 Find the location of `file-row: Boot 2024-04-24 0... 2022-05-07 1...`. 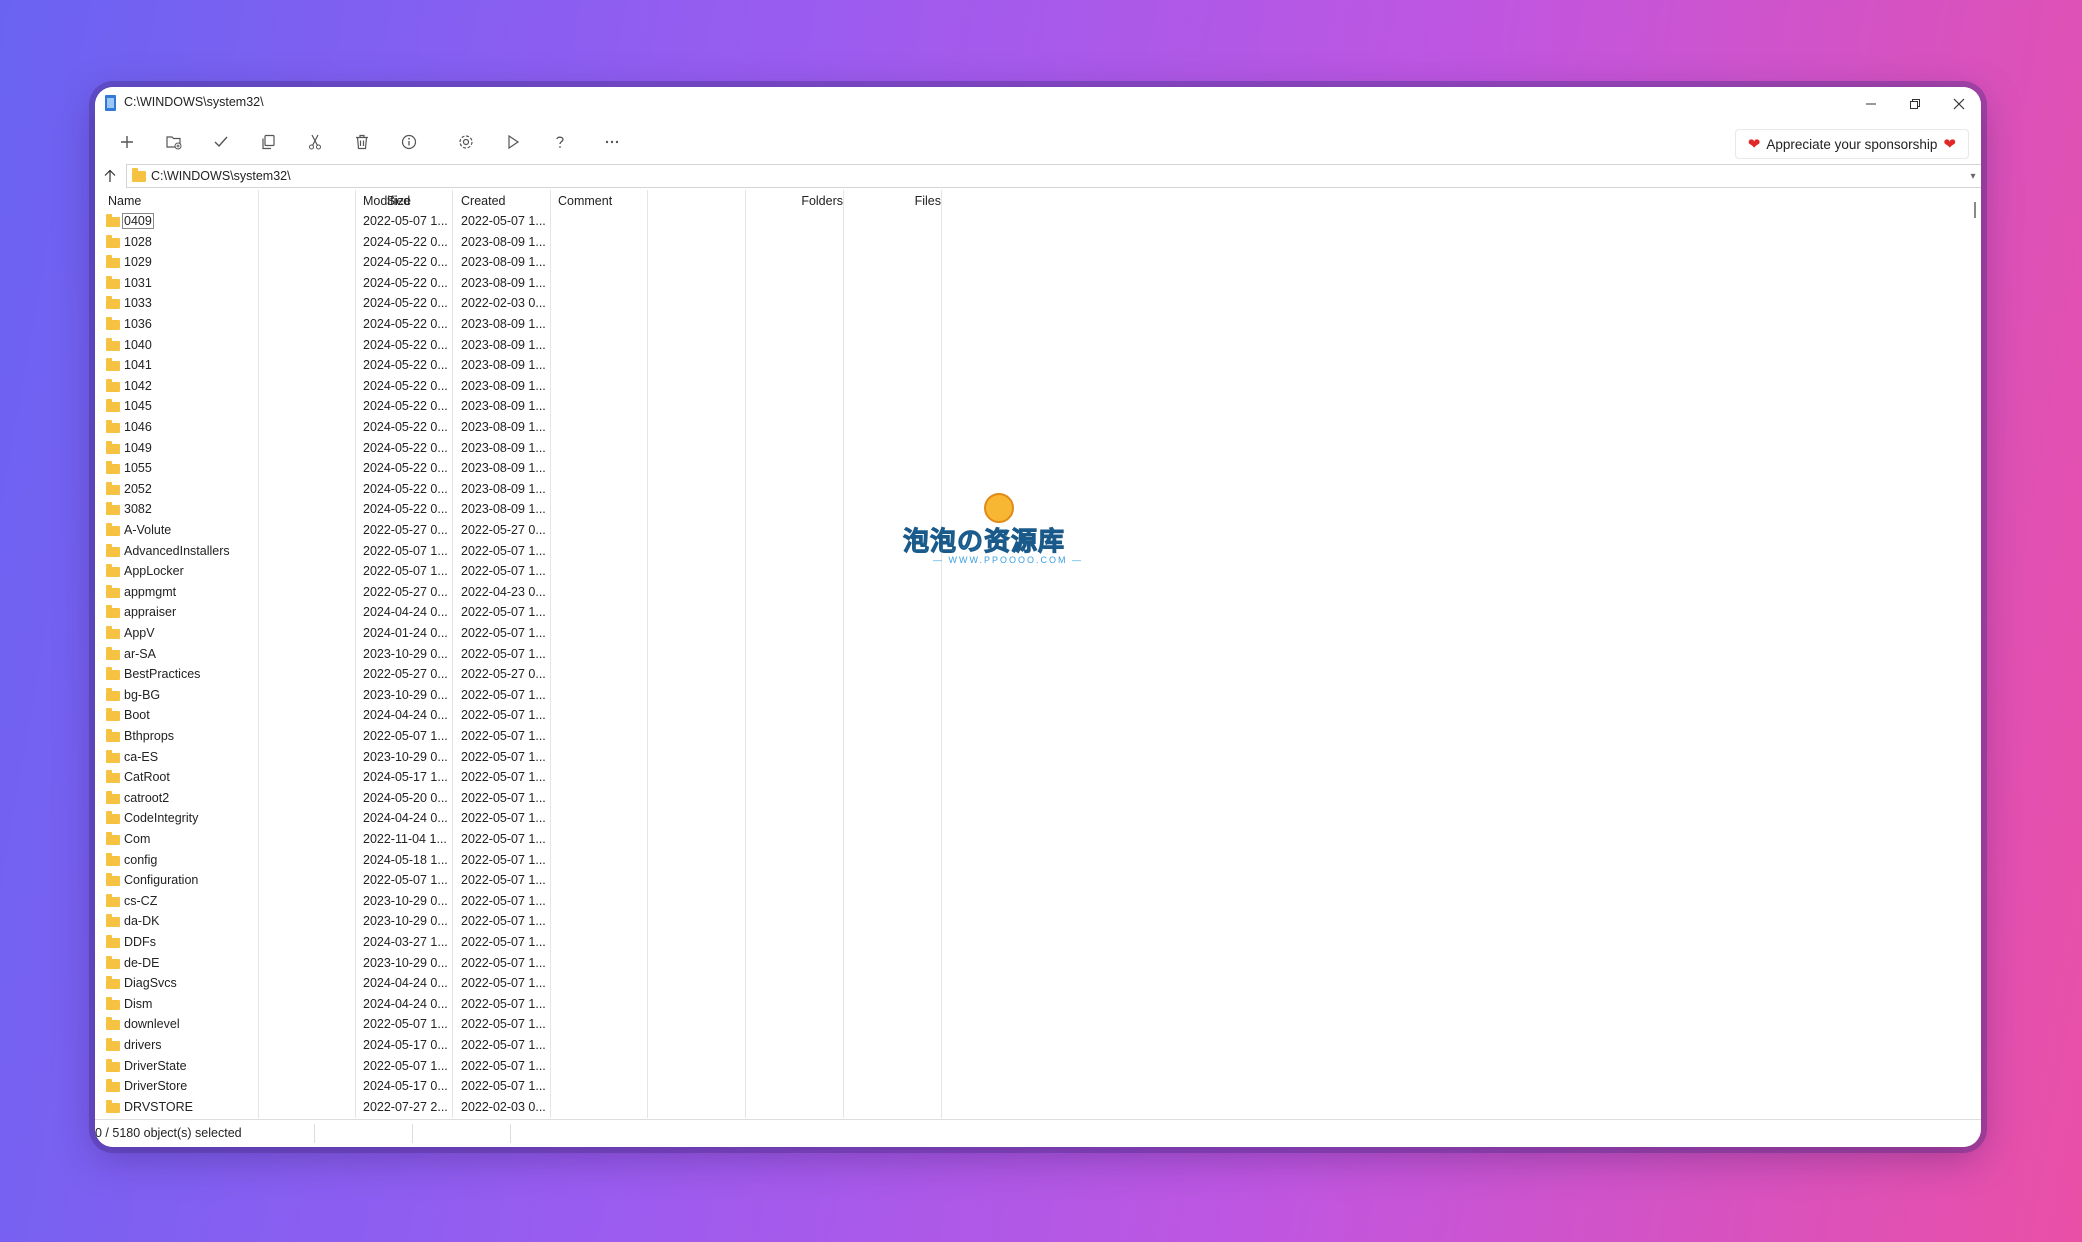

file-row: Boot 2024-04-24 0... 2022-05-07 1... is located at coordinates (1032, 716).